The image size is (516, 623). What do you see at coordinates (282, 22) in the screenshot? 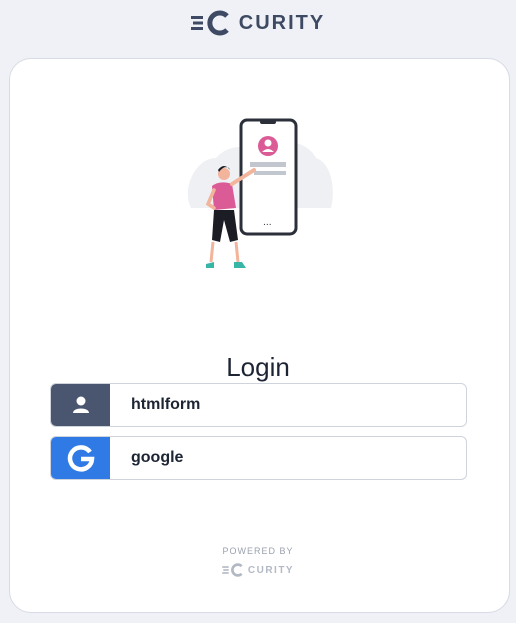
I see `brand-name: CURITY` at bounding box center [282, 22].